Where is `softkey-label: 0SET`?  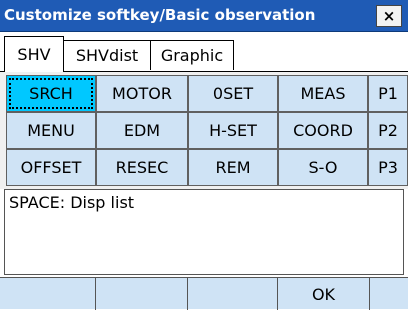
softkey-label: 0SET is located at coordinates (233, 93).